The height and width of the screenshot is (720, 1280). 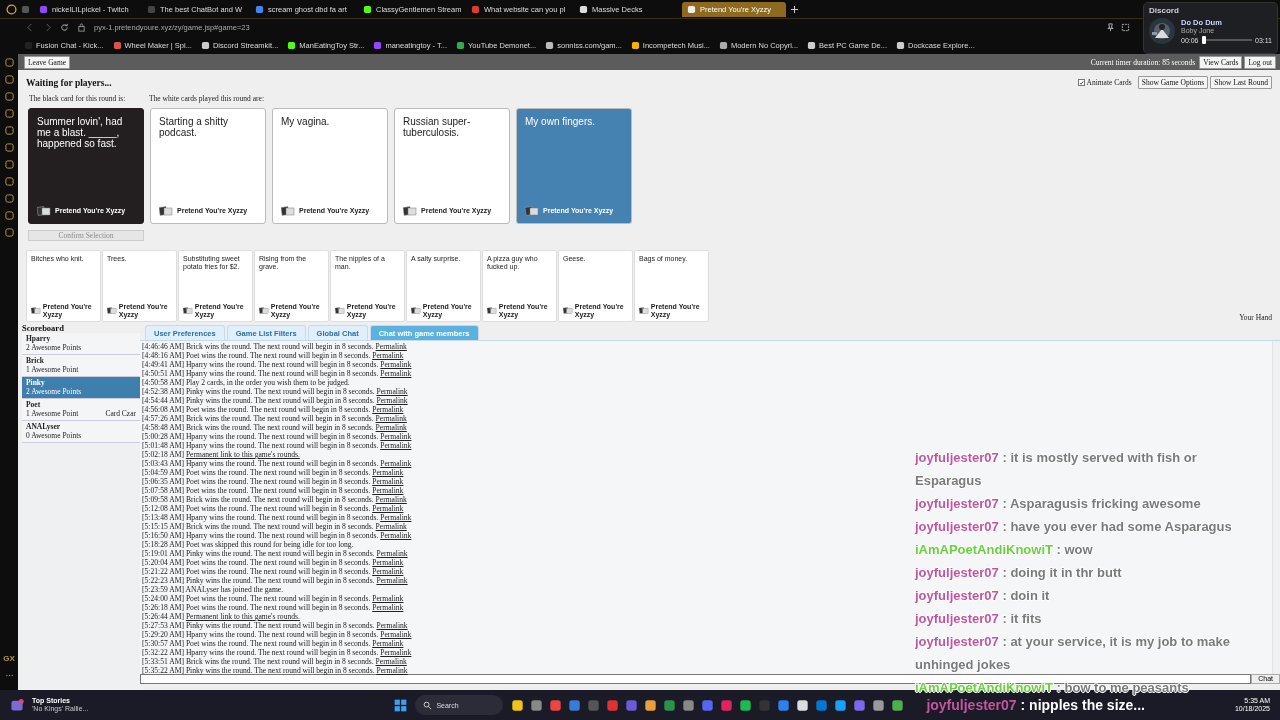 What do you see at coordinates (11, 9) in the screenshot?
I see `browser-logo-icon` at bounding box center [11, 9].